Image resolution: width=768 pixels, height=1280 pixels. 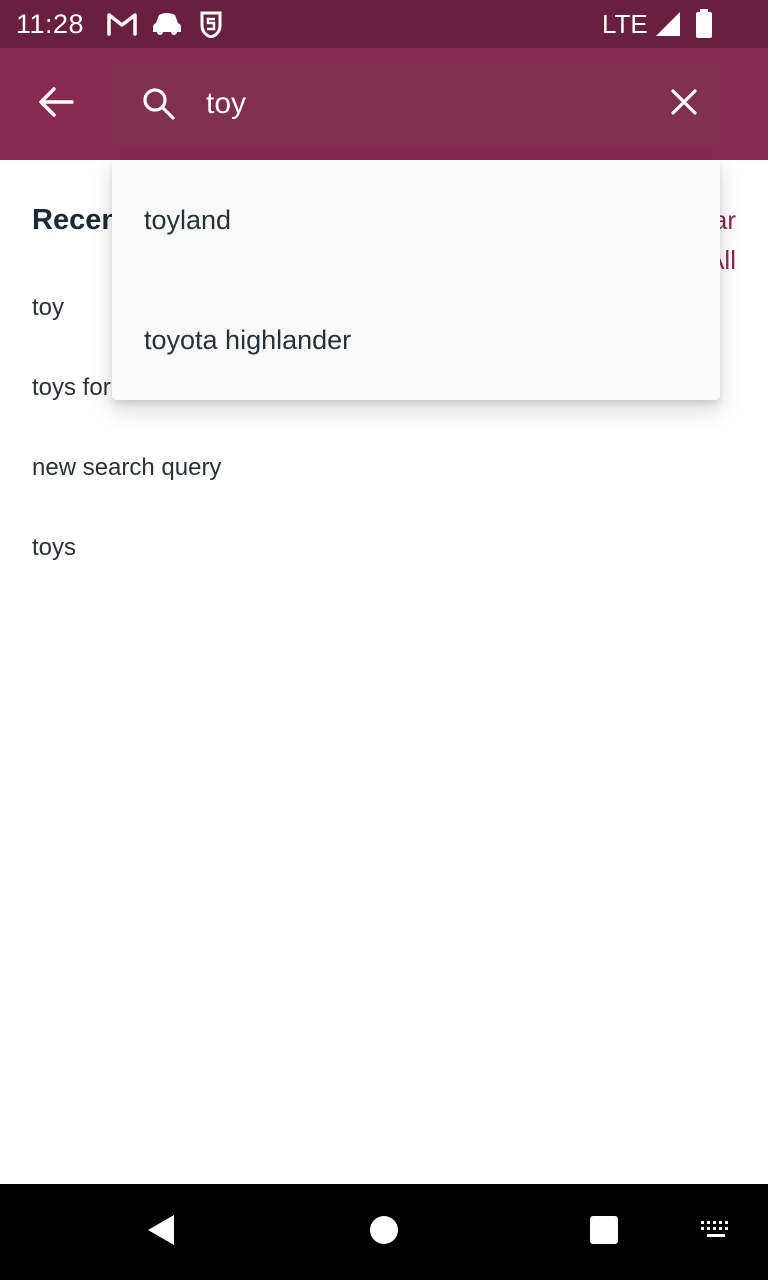 I want to click on arrow-left-icon, so click(x=56, y=104).